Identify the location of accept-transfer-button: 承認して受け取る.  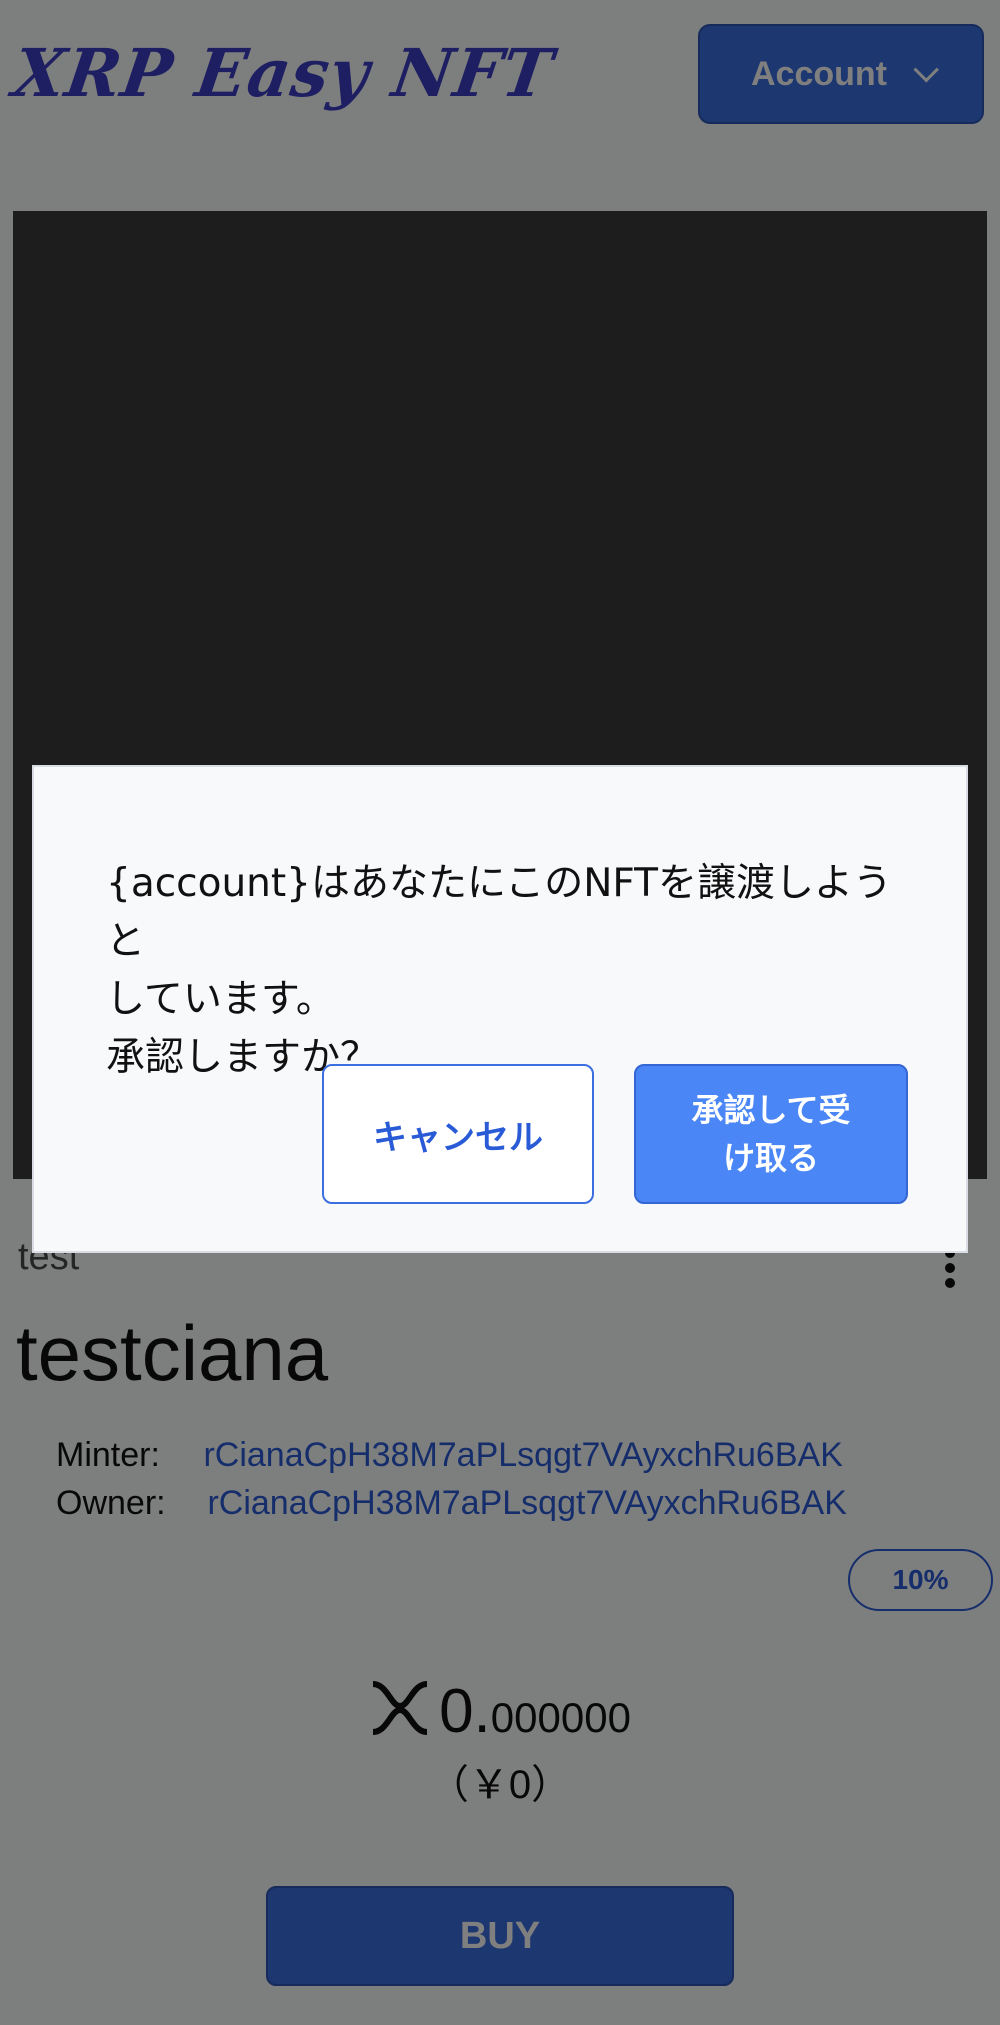
(771, 1134).